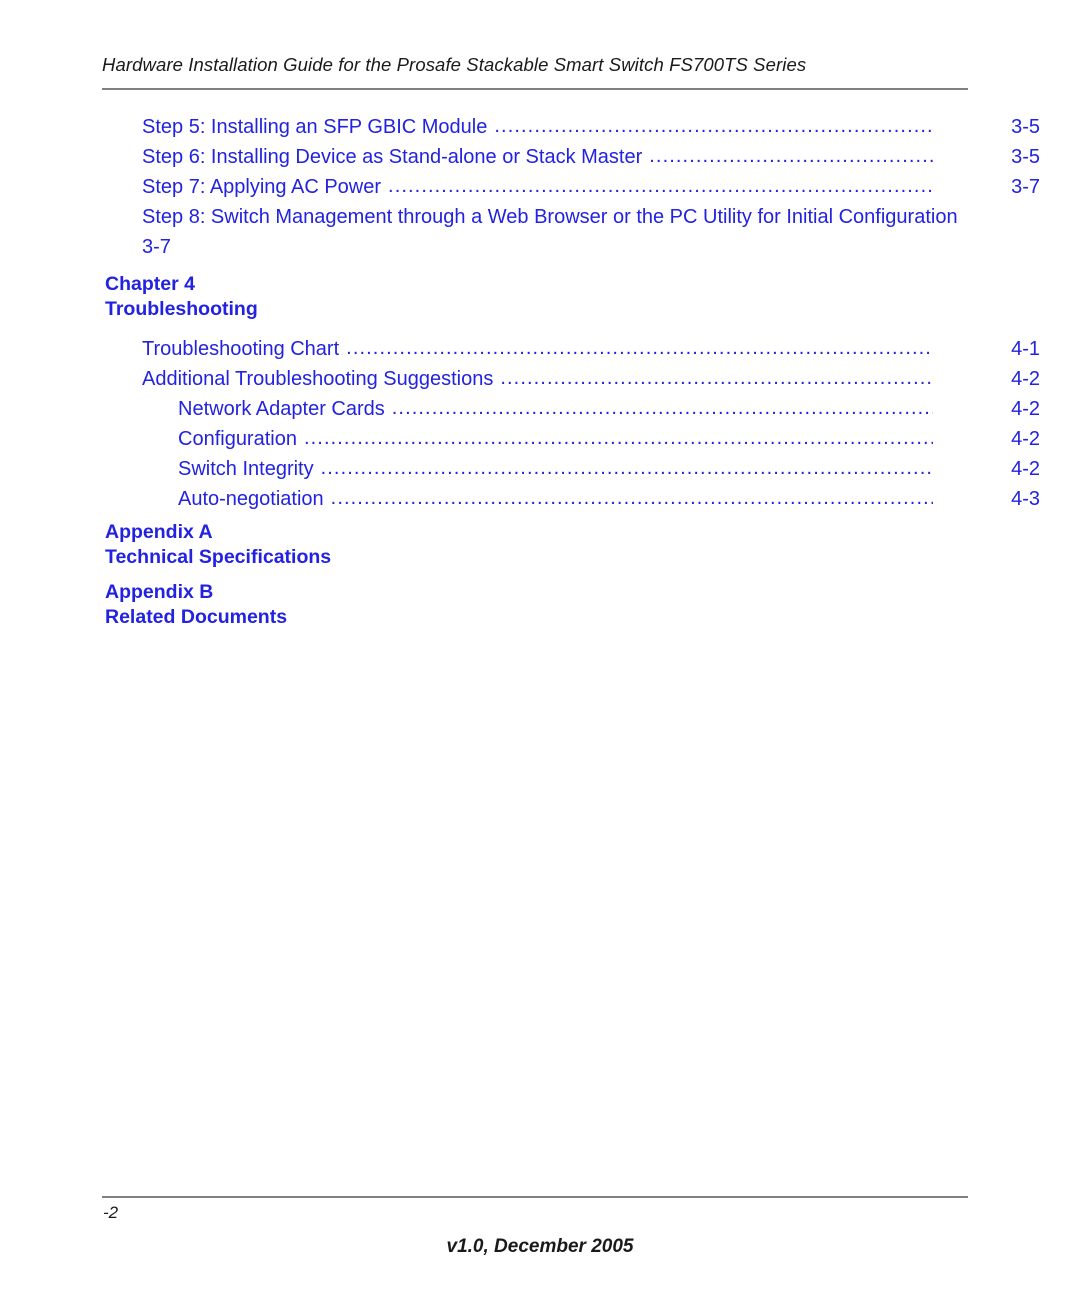 The height and width of the screenshot is (1296, 1080). What do you see at coordinates (535, 1197) in the screenshot?
I see `footer-rule` at bounding box center [535, 1197].